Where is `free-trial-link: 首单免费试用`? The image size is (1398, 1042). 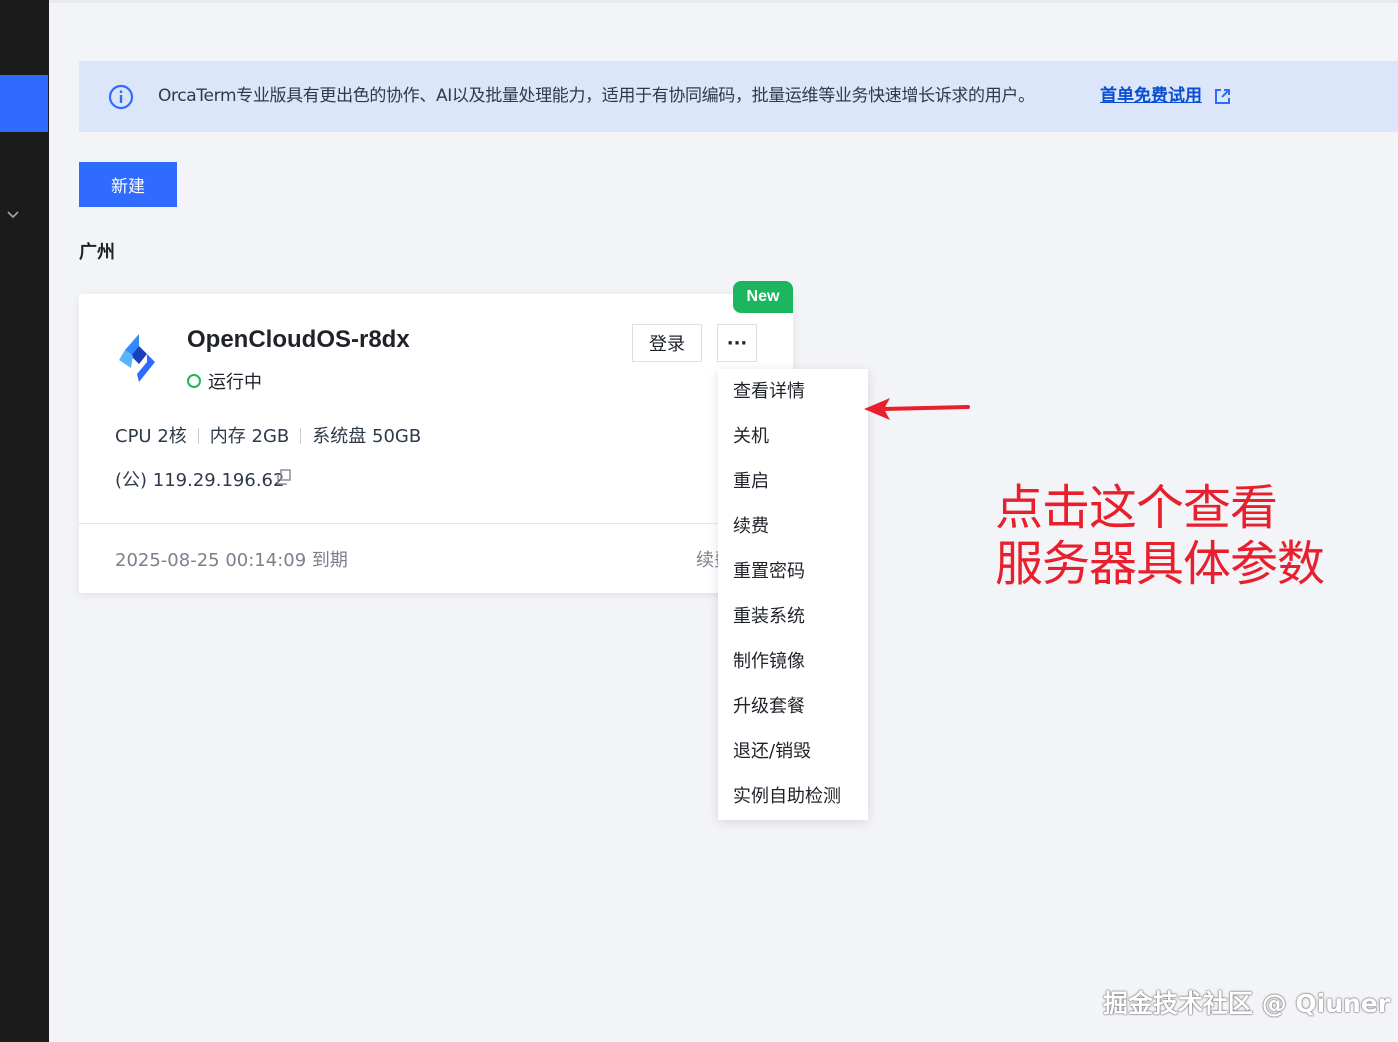
free-trial-link: 首单免费试用 is located at coordinates (1151, 96).